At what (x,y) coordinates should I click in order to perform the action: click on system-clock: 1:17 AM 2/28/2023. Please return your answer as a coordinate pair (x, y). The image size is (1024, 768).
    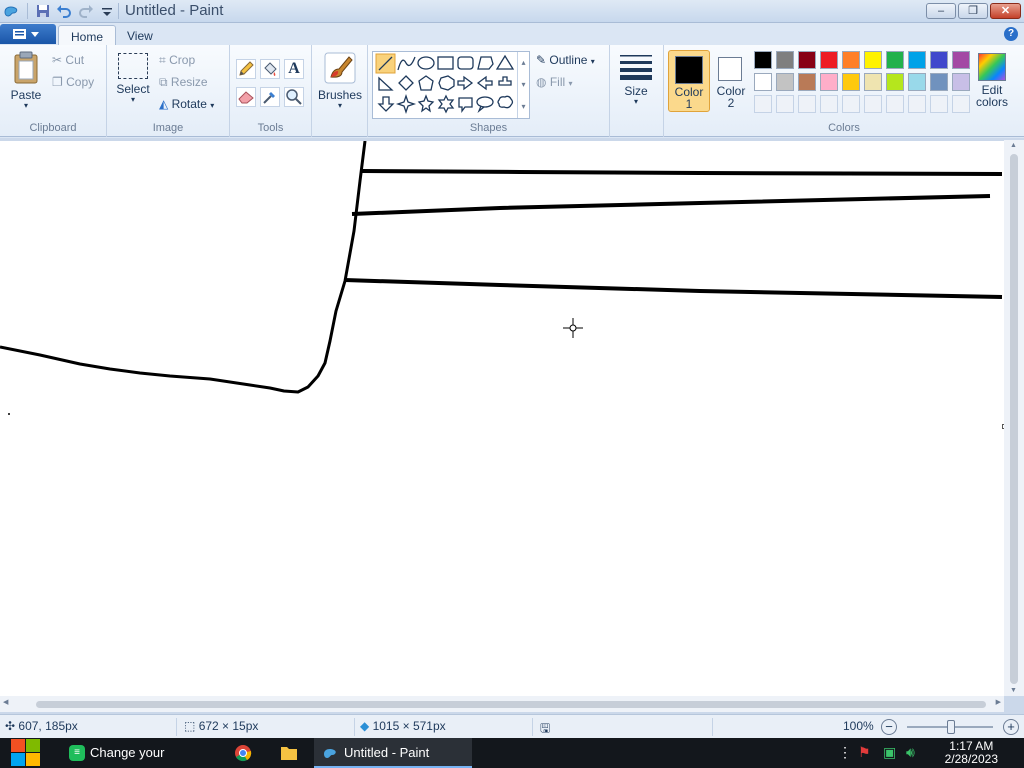
    Looking at the image, I should click on (971, 753).